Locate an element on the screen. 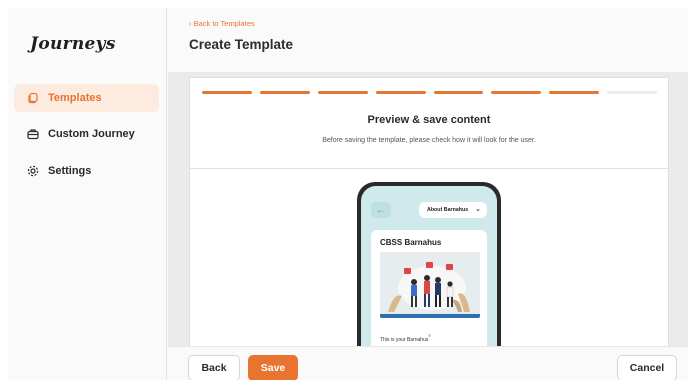 The width and height of the screenshot is (694, 380). cancel-button: Cancel is located at coordinates (647, 367).